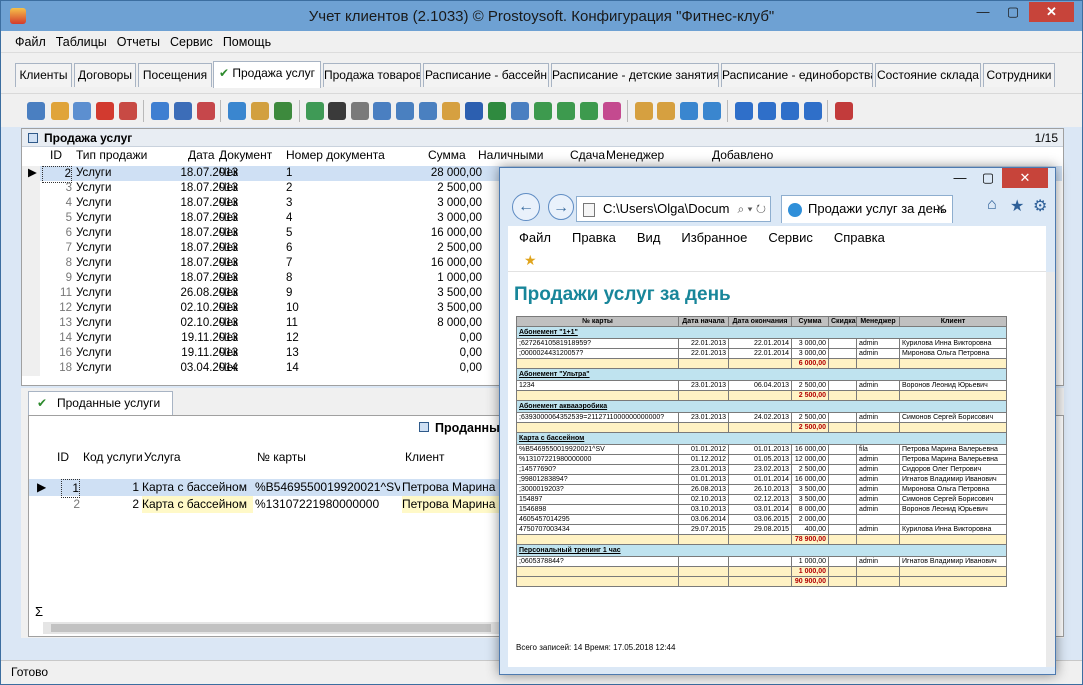  Describe the element at coordinates (1040, 206) in the screenshot. I see `settings-icon: ⚙` at that location.